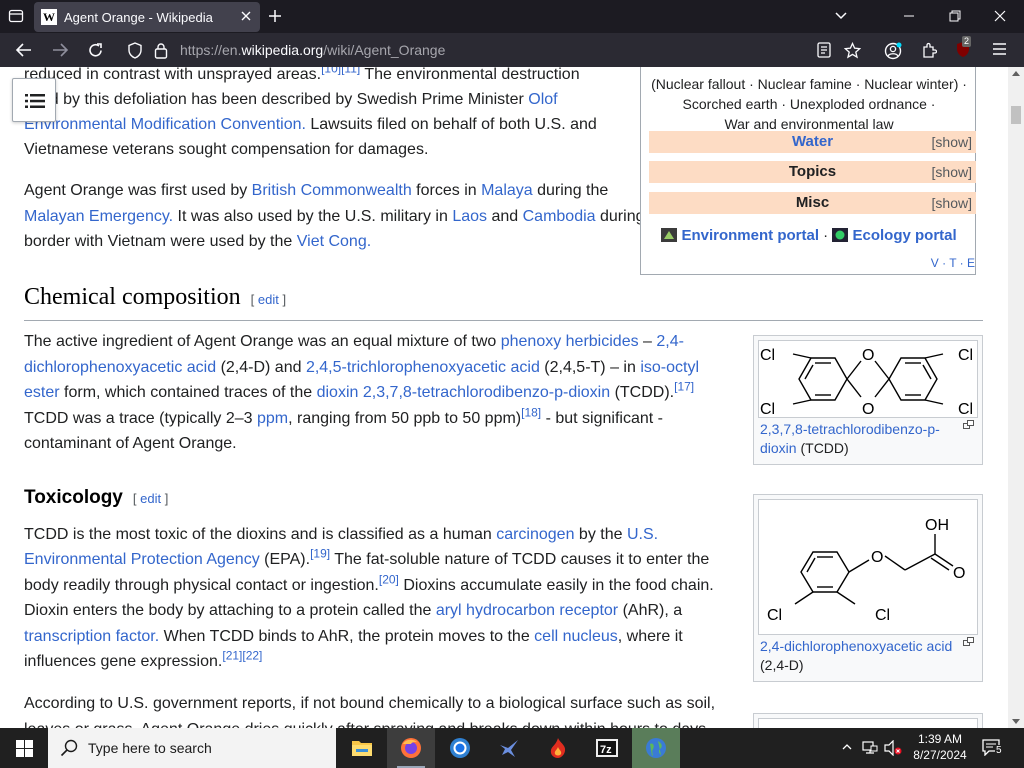 The width and height of the screenshot is (1024, 768). What do you see at coordinates (138, 17) in the screenshot?
I see `tab-title: Agent Orange - Wikipedia` at bounding box center [138, 17].